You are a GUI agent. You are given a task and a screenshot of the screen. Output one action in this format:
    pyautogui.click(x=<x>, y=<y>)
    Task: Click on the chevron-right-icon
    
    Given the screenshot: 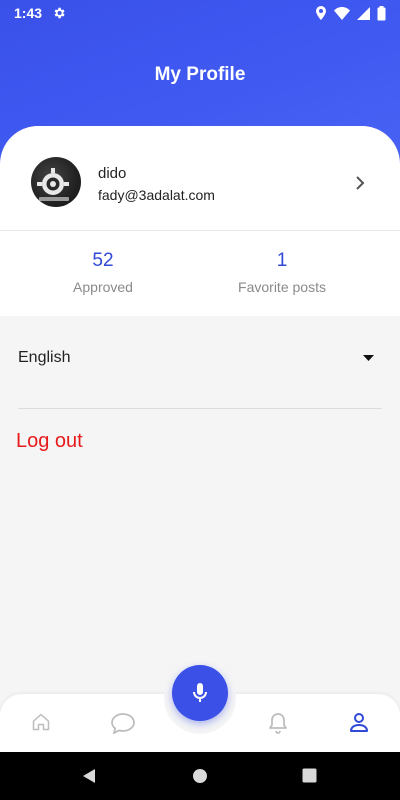 What is the action you would take?
    pyautogui.click(x=360, y=183)
    